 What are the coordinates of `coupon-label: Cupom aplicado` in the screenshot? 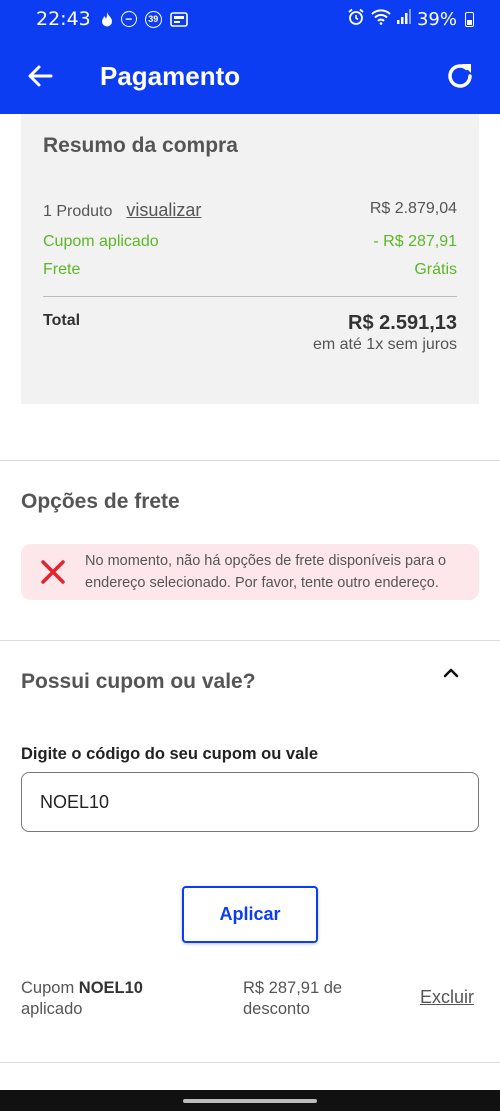 It's located at (101, 241).